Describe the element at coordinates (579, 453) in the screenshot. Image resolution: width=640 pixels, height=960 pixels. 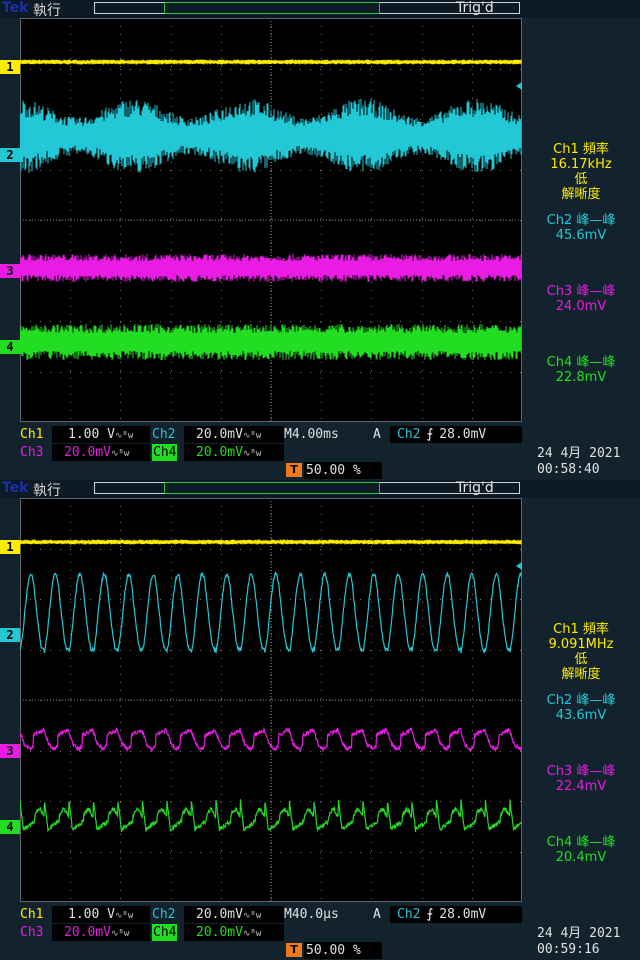
I see `date-stamp: 24 4月 2021` at that location.